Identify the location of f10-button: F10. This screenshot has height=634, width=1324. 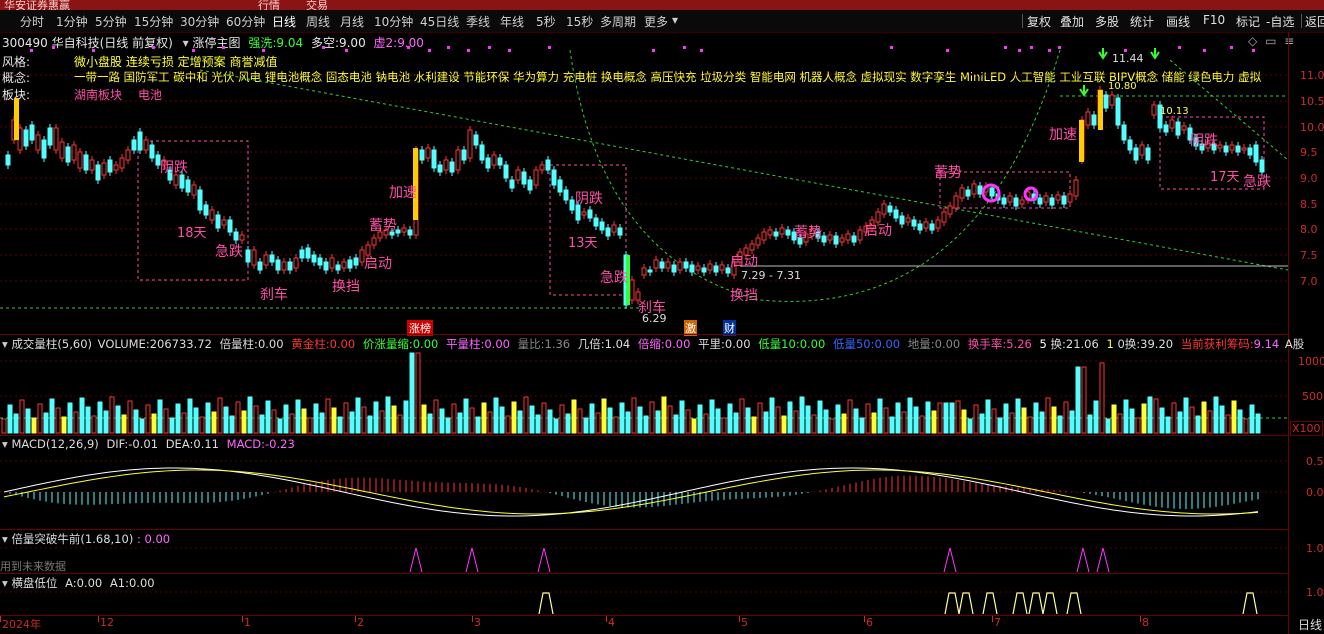
(1214, 20).